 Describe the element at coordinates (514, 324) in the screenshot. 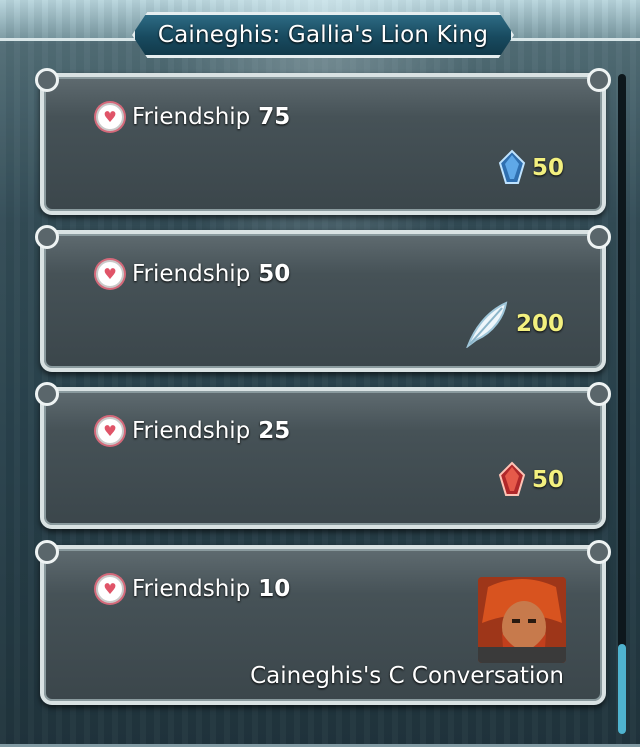

I see `reward-item: 200` at that location.